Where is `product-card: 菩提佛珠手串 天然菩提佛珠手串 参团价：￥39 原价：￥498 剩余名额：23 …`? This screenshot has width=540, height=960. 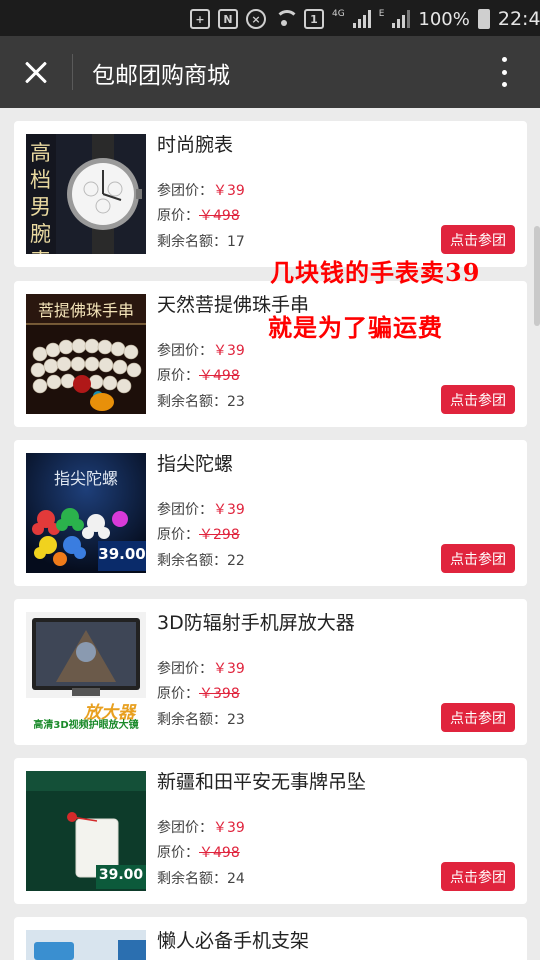
product-card: 菩提佛珠手串 天然菩提佛珠手串 参团价：￥39 原价：￥498 剩余名额：23 … is located at coordinates (270, 354).